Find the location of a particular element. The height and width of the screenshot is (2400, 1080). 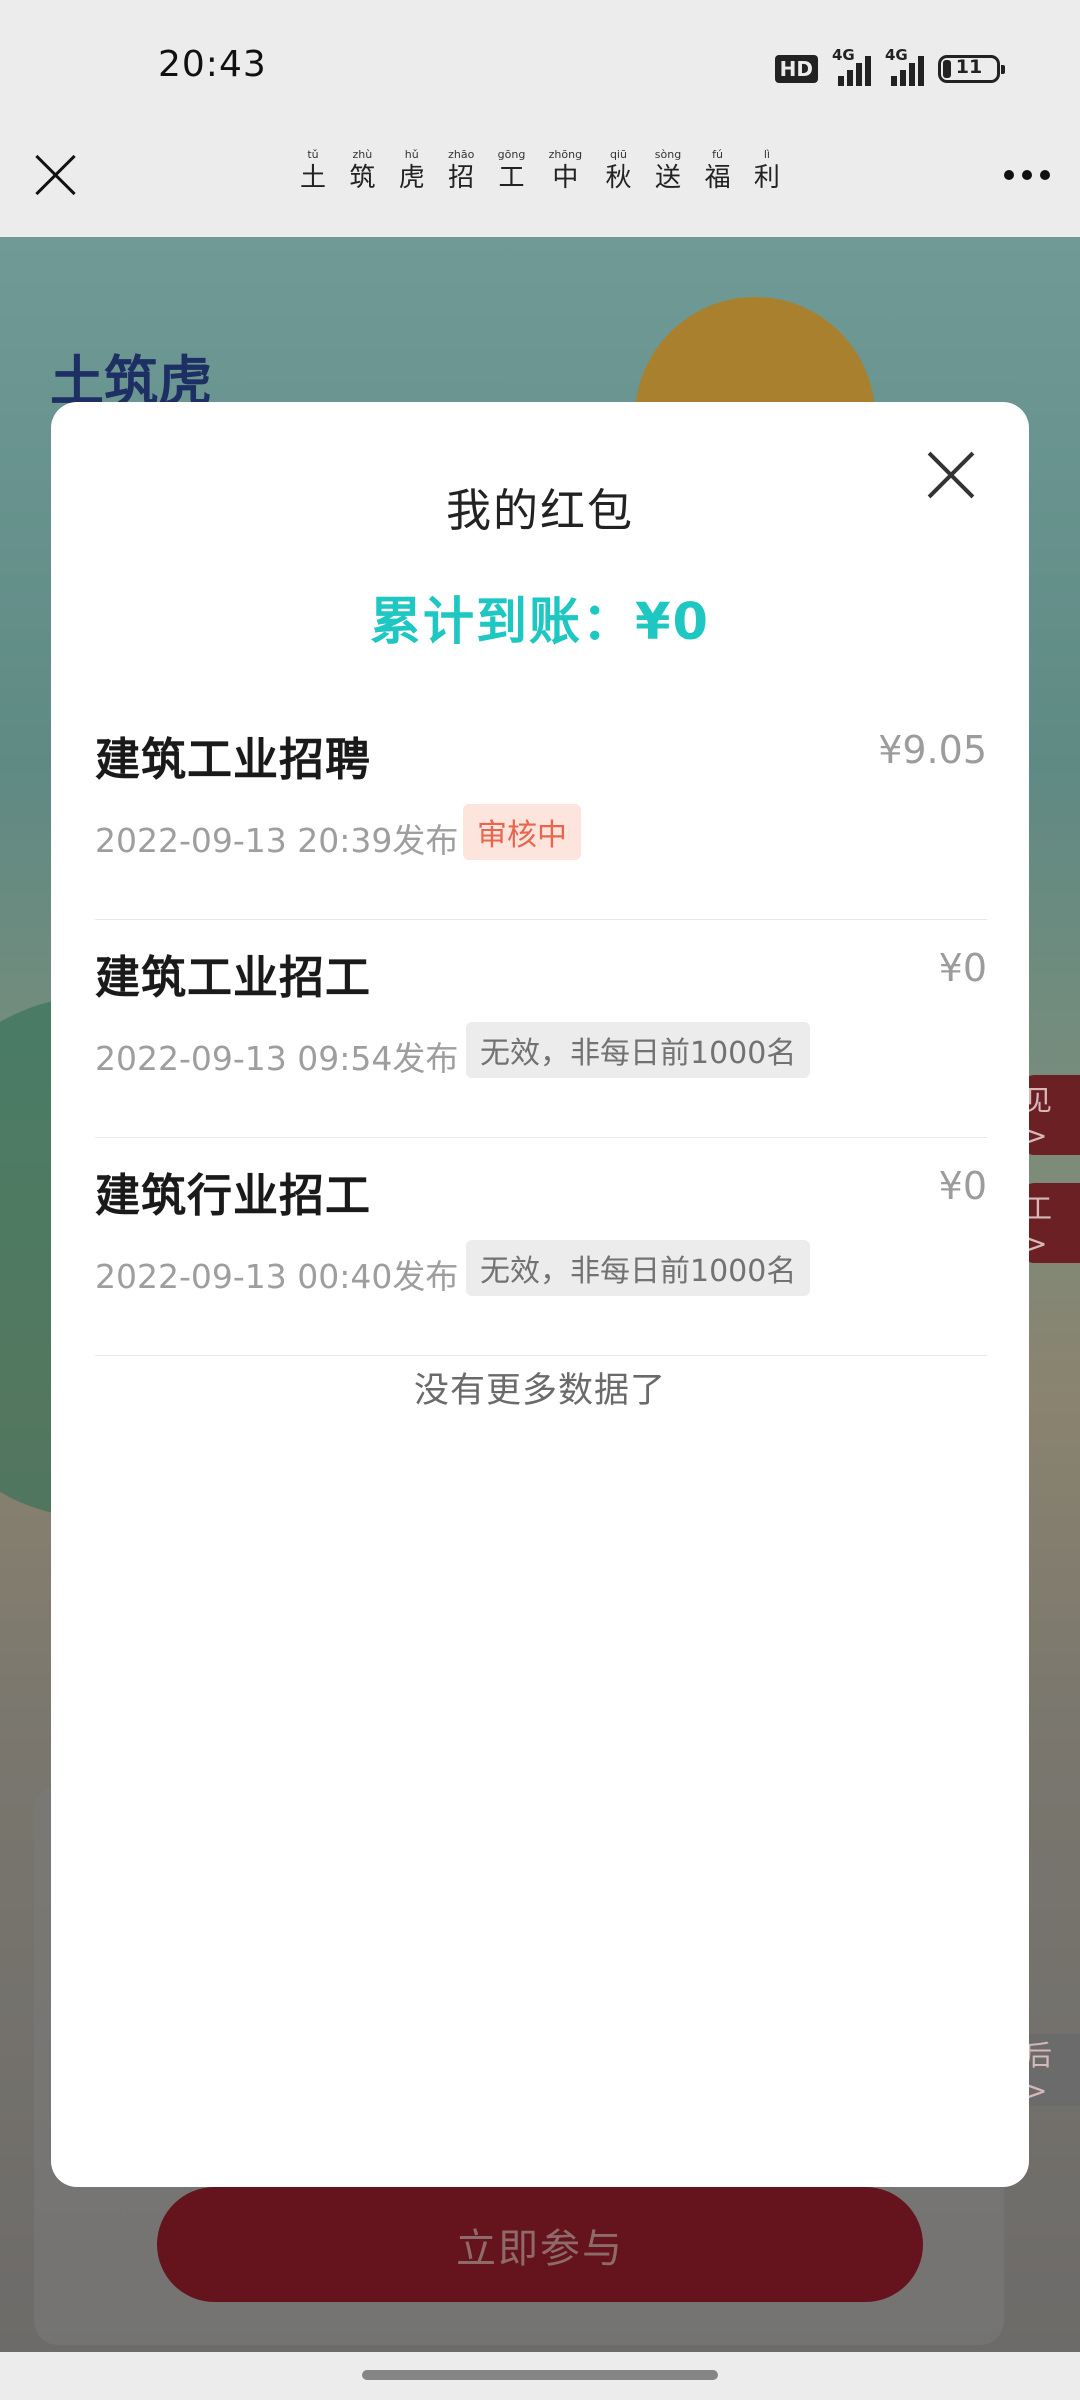

title-char: fú 福 is located at coordinates (718, 171).